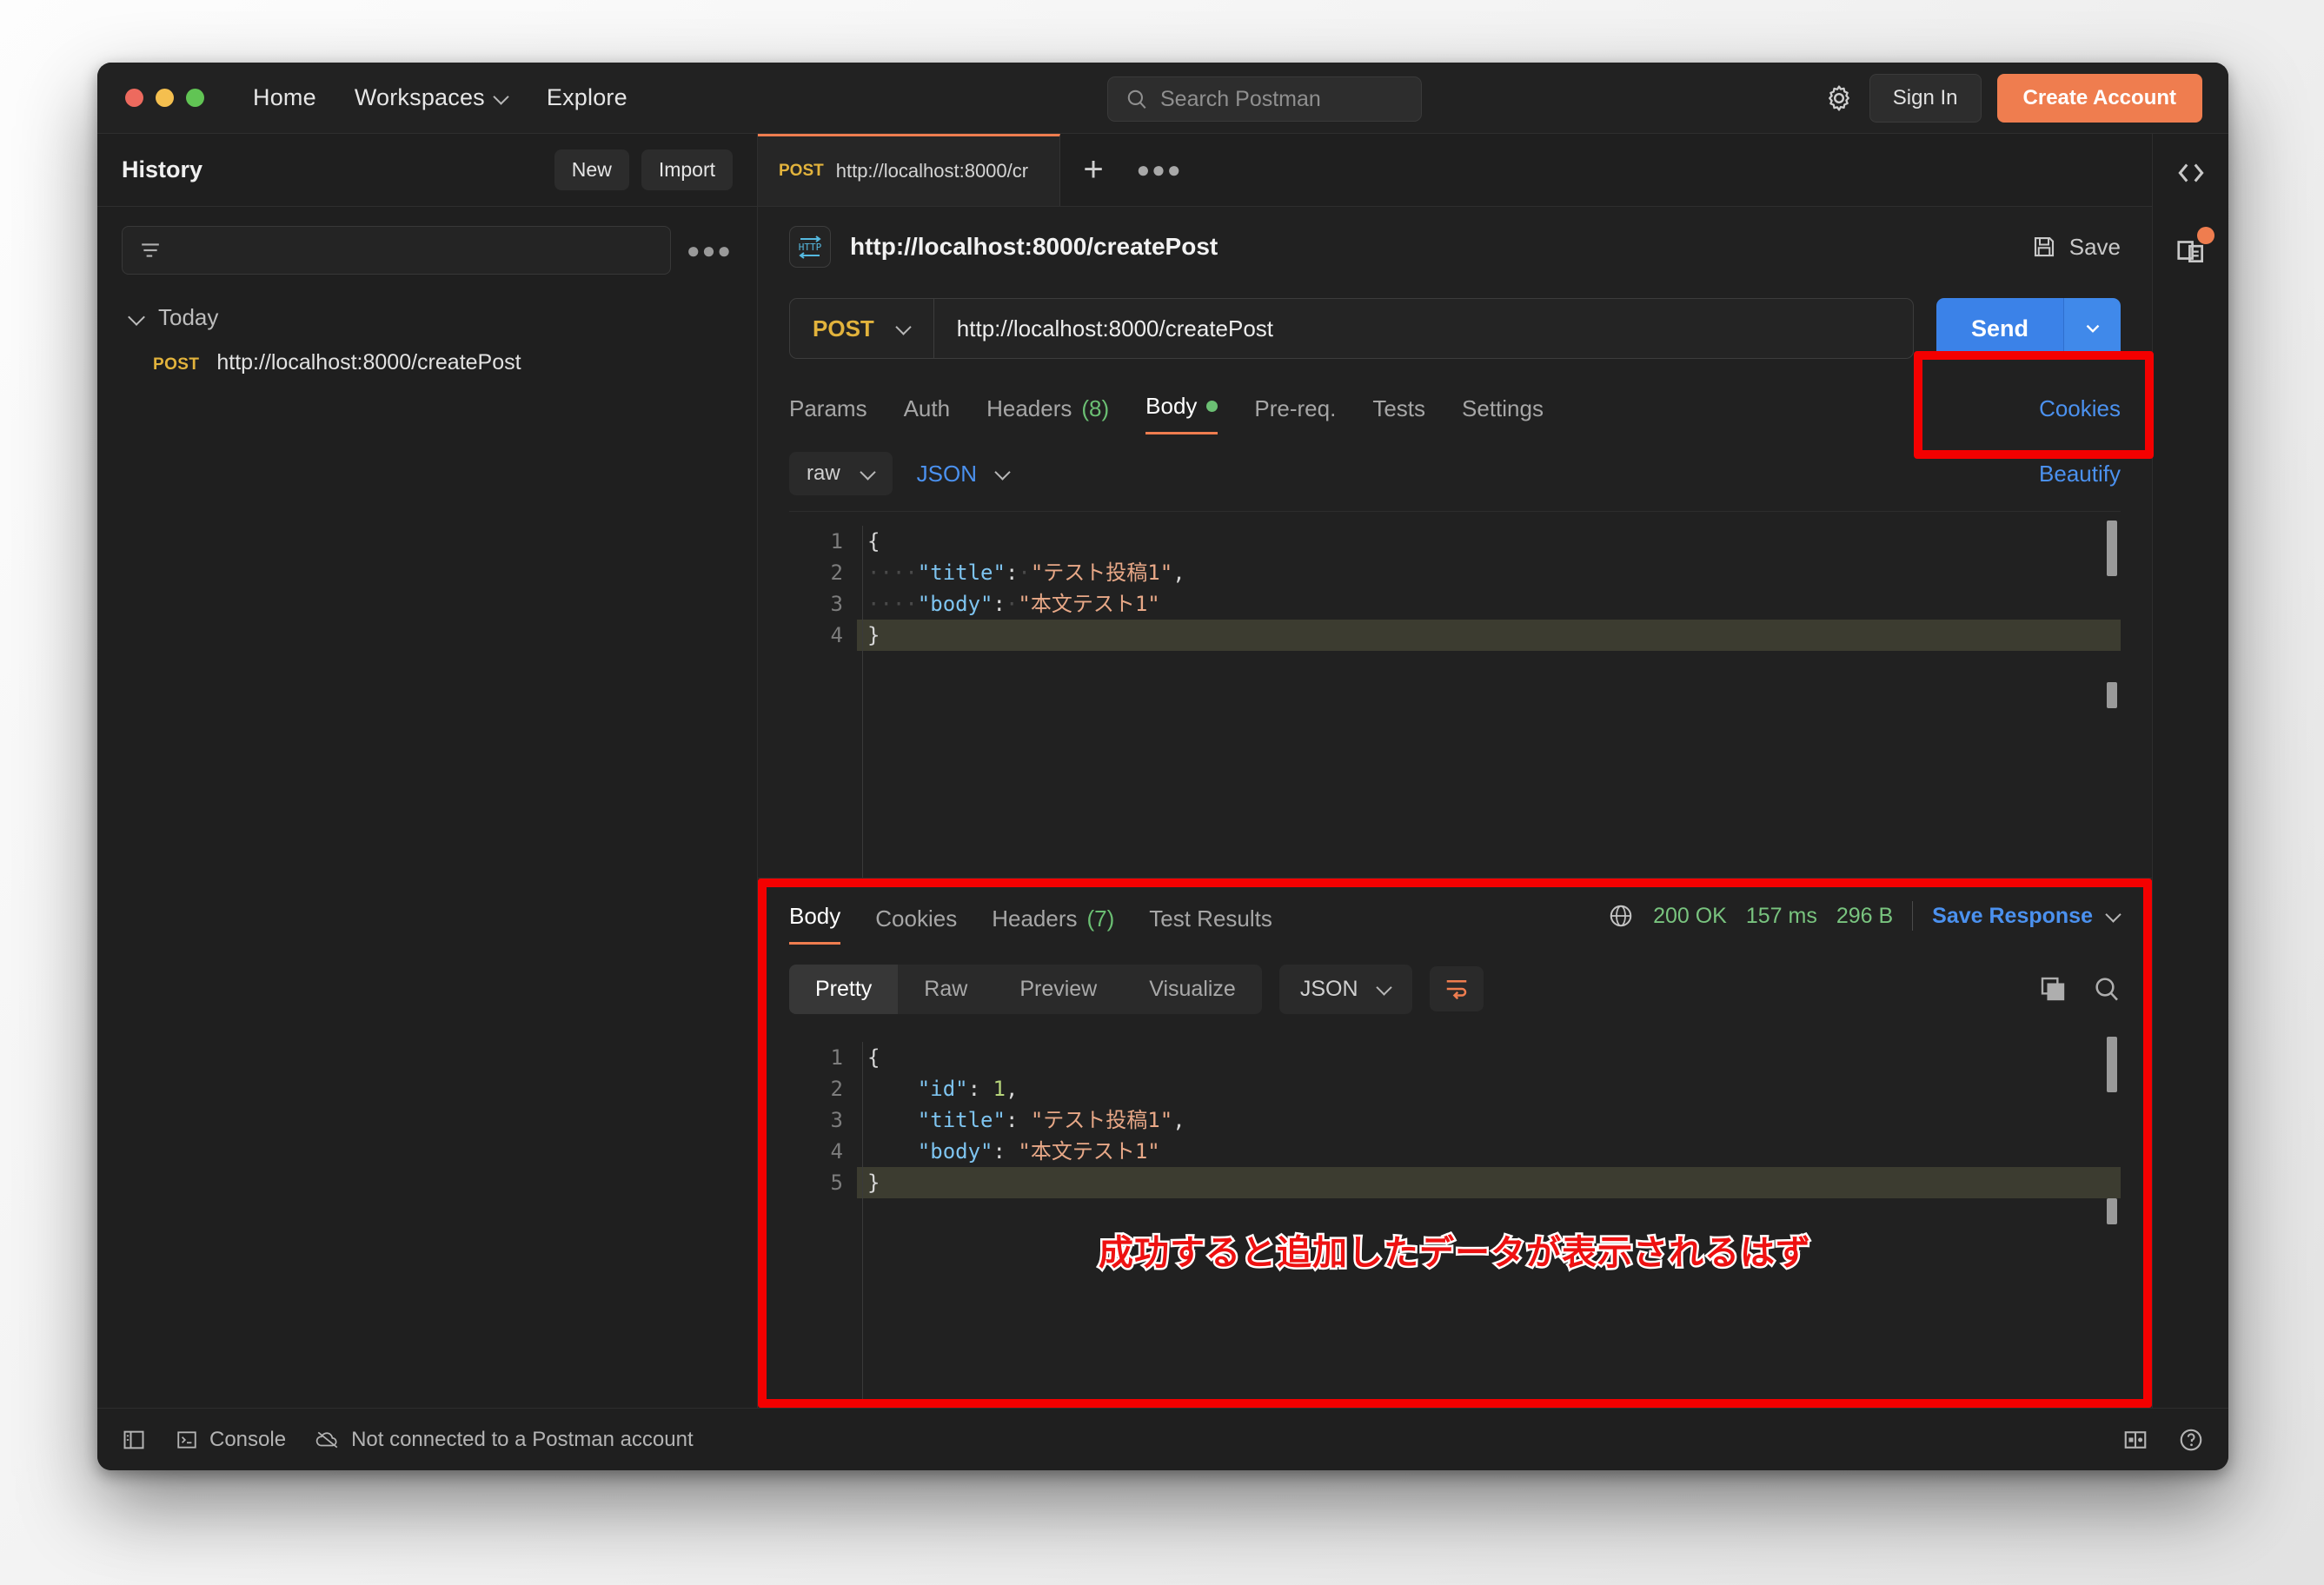 The width and height of the screenshot is (2324, 1585). What do you see at coordinates (828, 408) in the screenshot?
I see `tab-params-label: Params` at bounding box center [828, 408].